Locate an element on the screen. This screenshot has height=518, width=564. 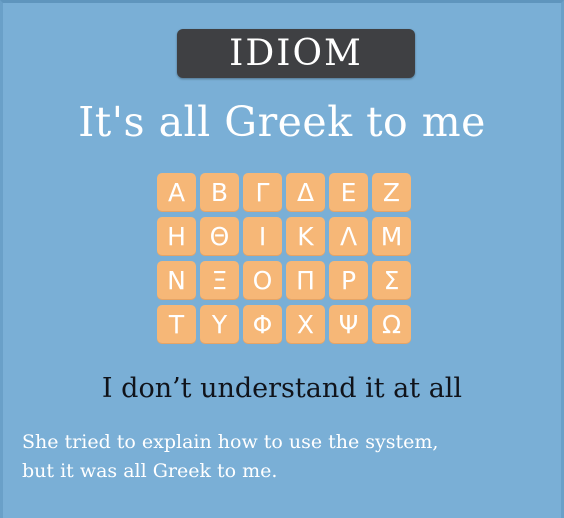
letter-tile: Λ is located at coordinates (348, 236).